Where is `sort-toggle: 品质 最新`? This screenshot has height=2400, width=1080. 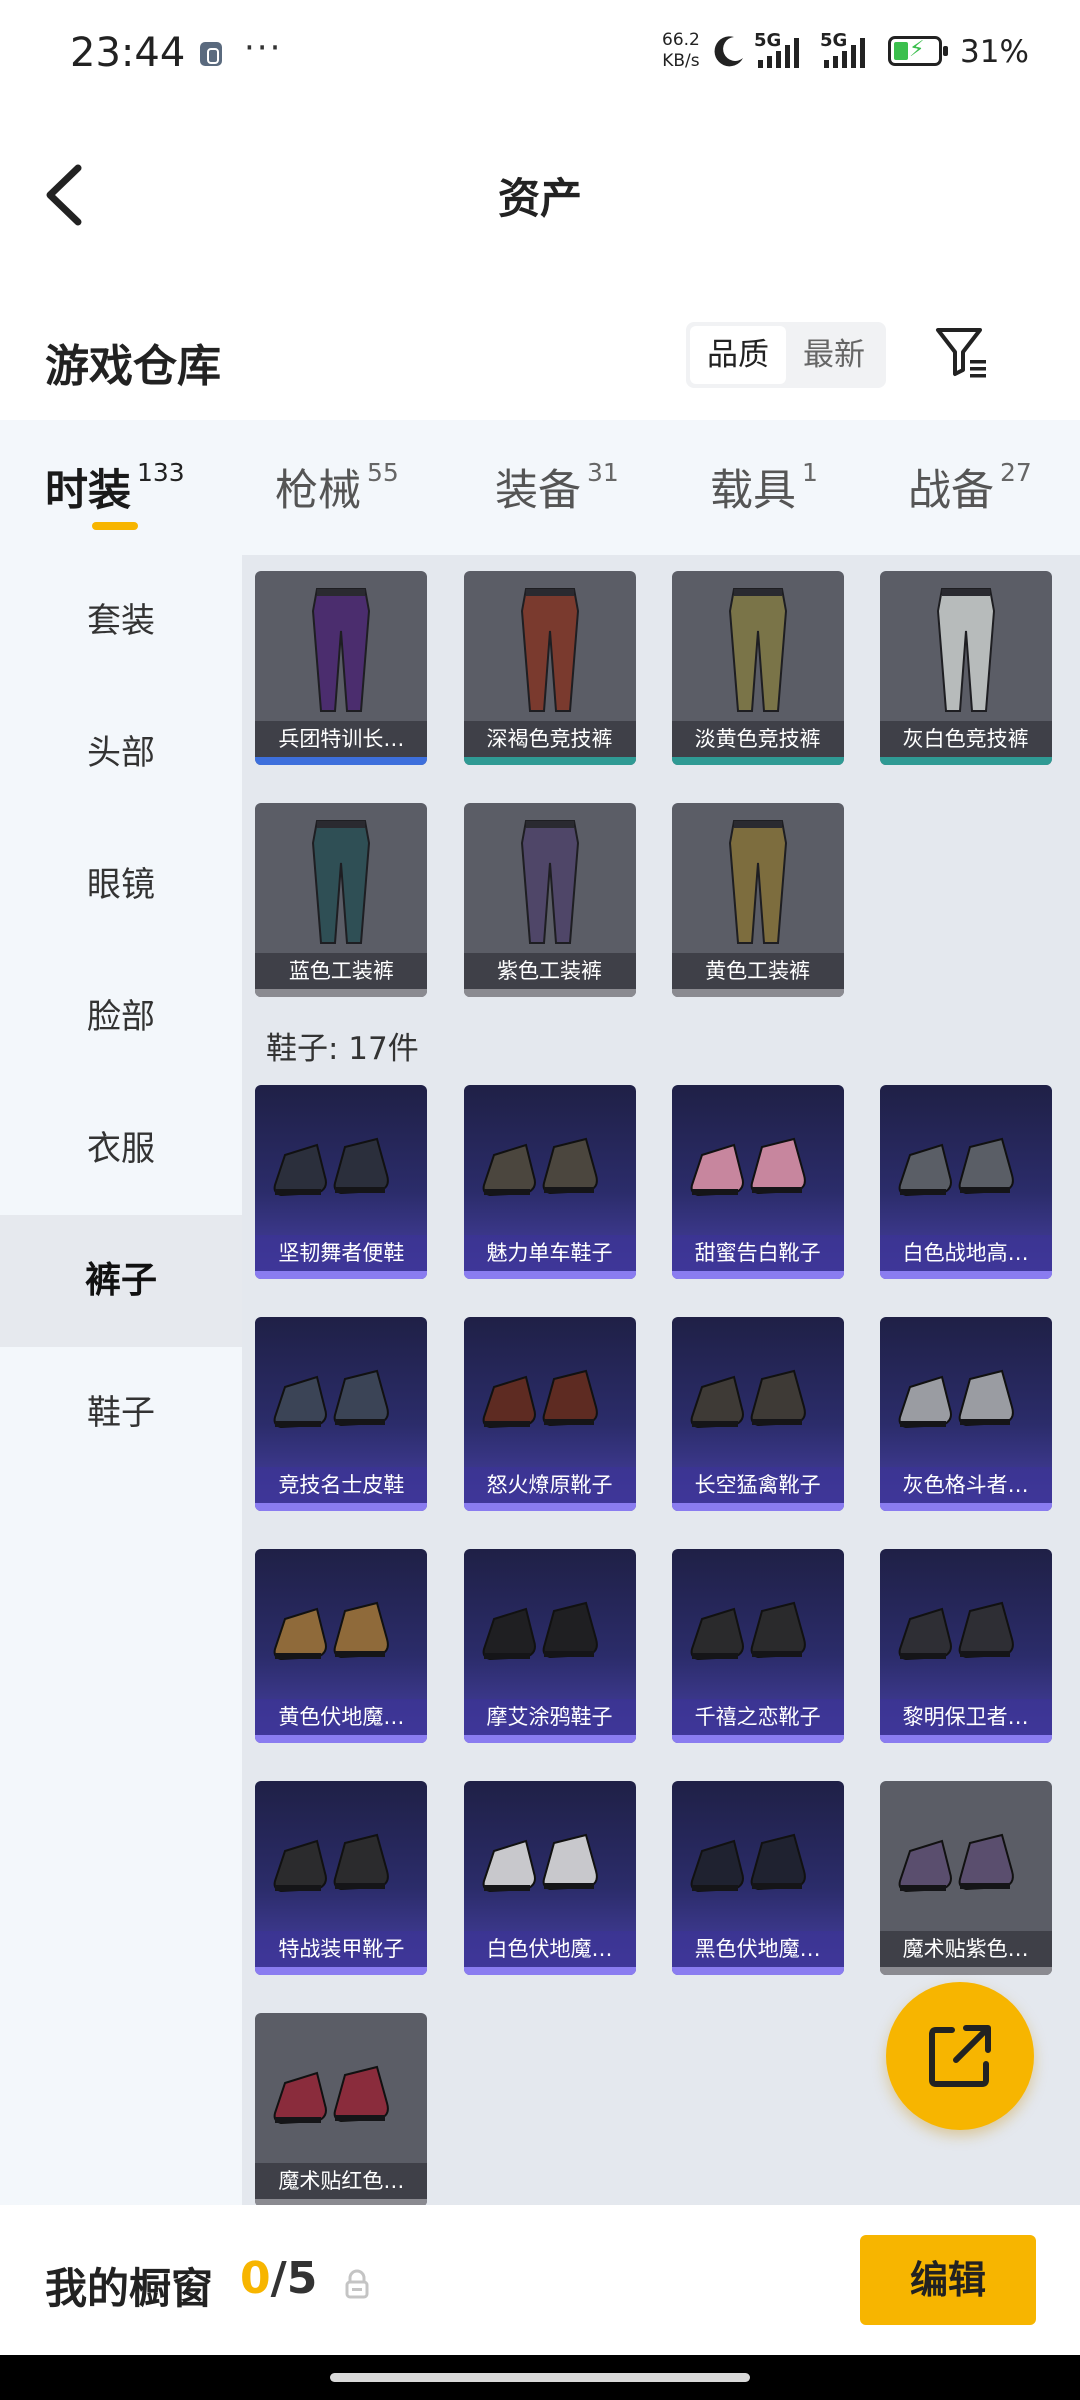
sort-toggle: 品质 最新 is located at coordinates (786, 355).